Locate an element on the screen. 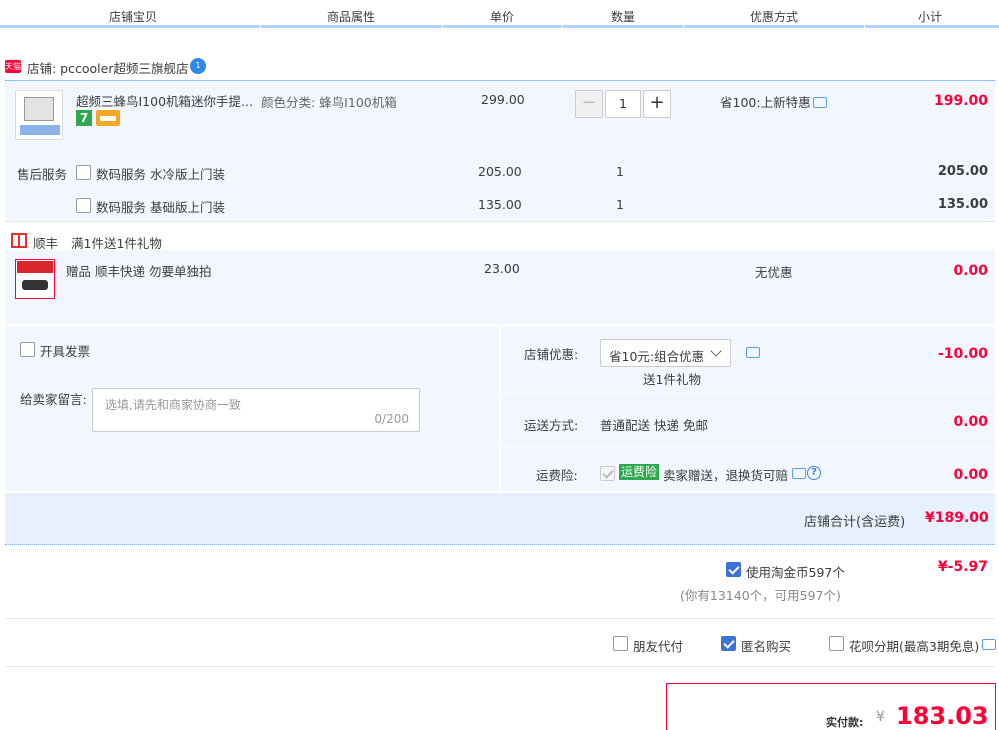  insurance-amount: 0.00 is located at coordinates (970, 475).